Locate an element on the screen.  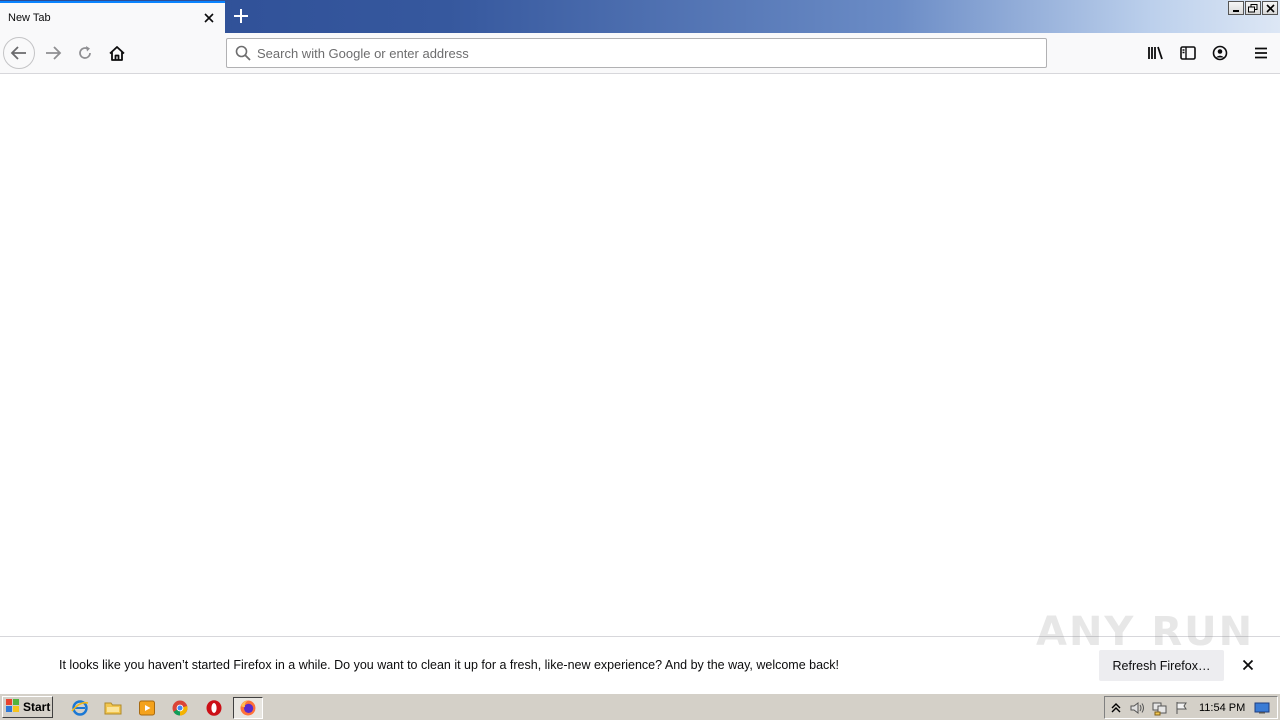
volume-icon is located at coordinates (1138, 708).